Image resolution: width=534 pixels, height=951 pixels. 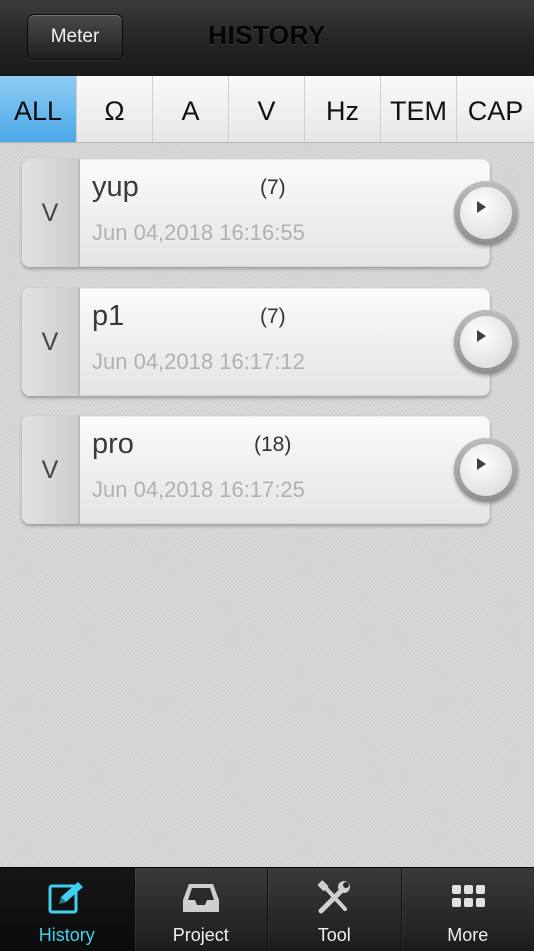 I want to click on filter-tabs: ALL Ω A V Hz TEM CAP, so click(x=267, y=109).